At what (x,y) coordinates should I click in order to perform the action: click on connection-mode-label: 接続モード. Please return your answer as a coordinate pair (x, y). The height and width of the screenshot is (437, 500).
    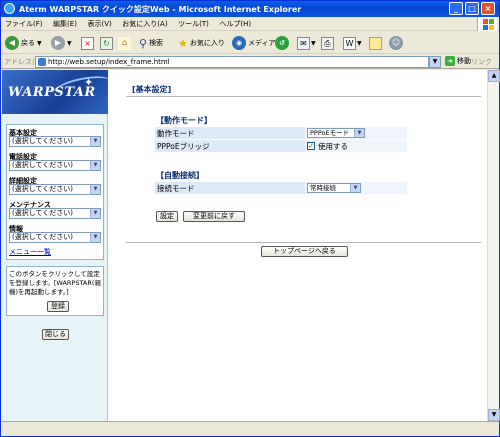
    Looking at the image, I should click on (176, 188).